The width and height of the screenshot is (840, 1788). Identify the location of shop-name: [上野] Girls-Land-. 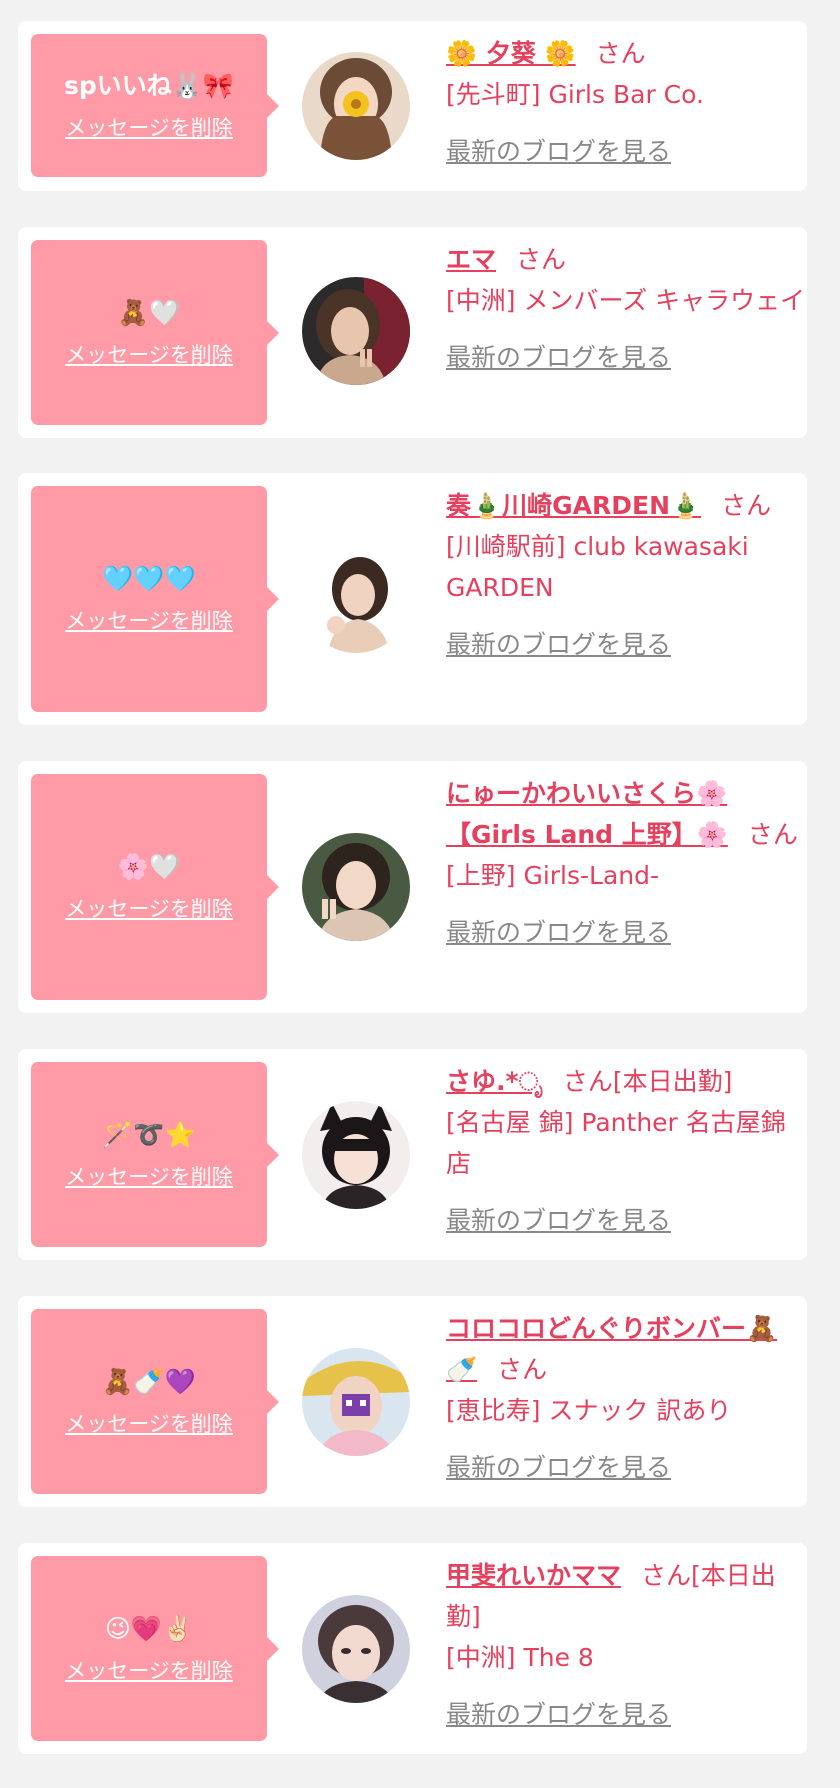
(553, 875).